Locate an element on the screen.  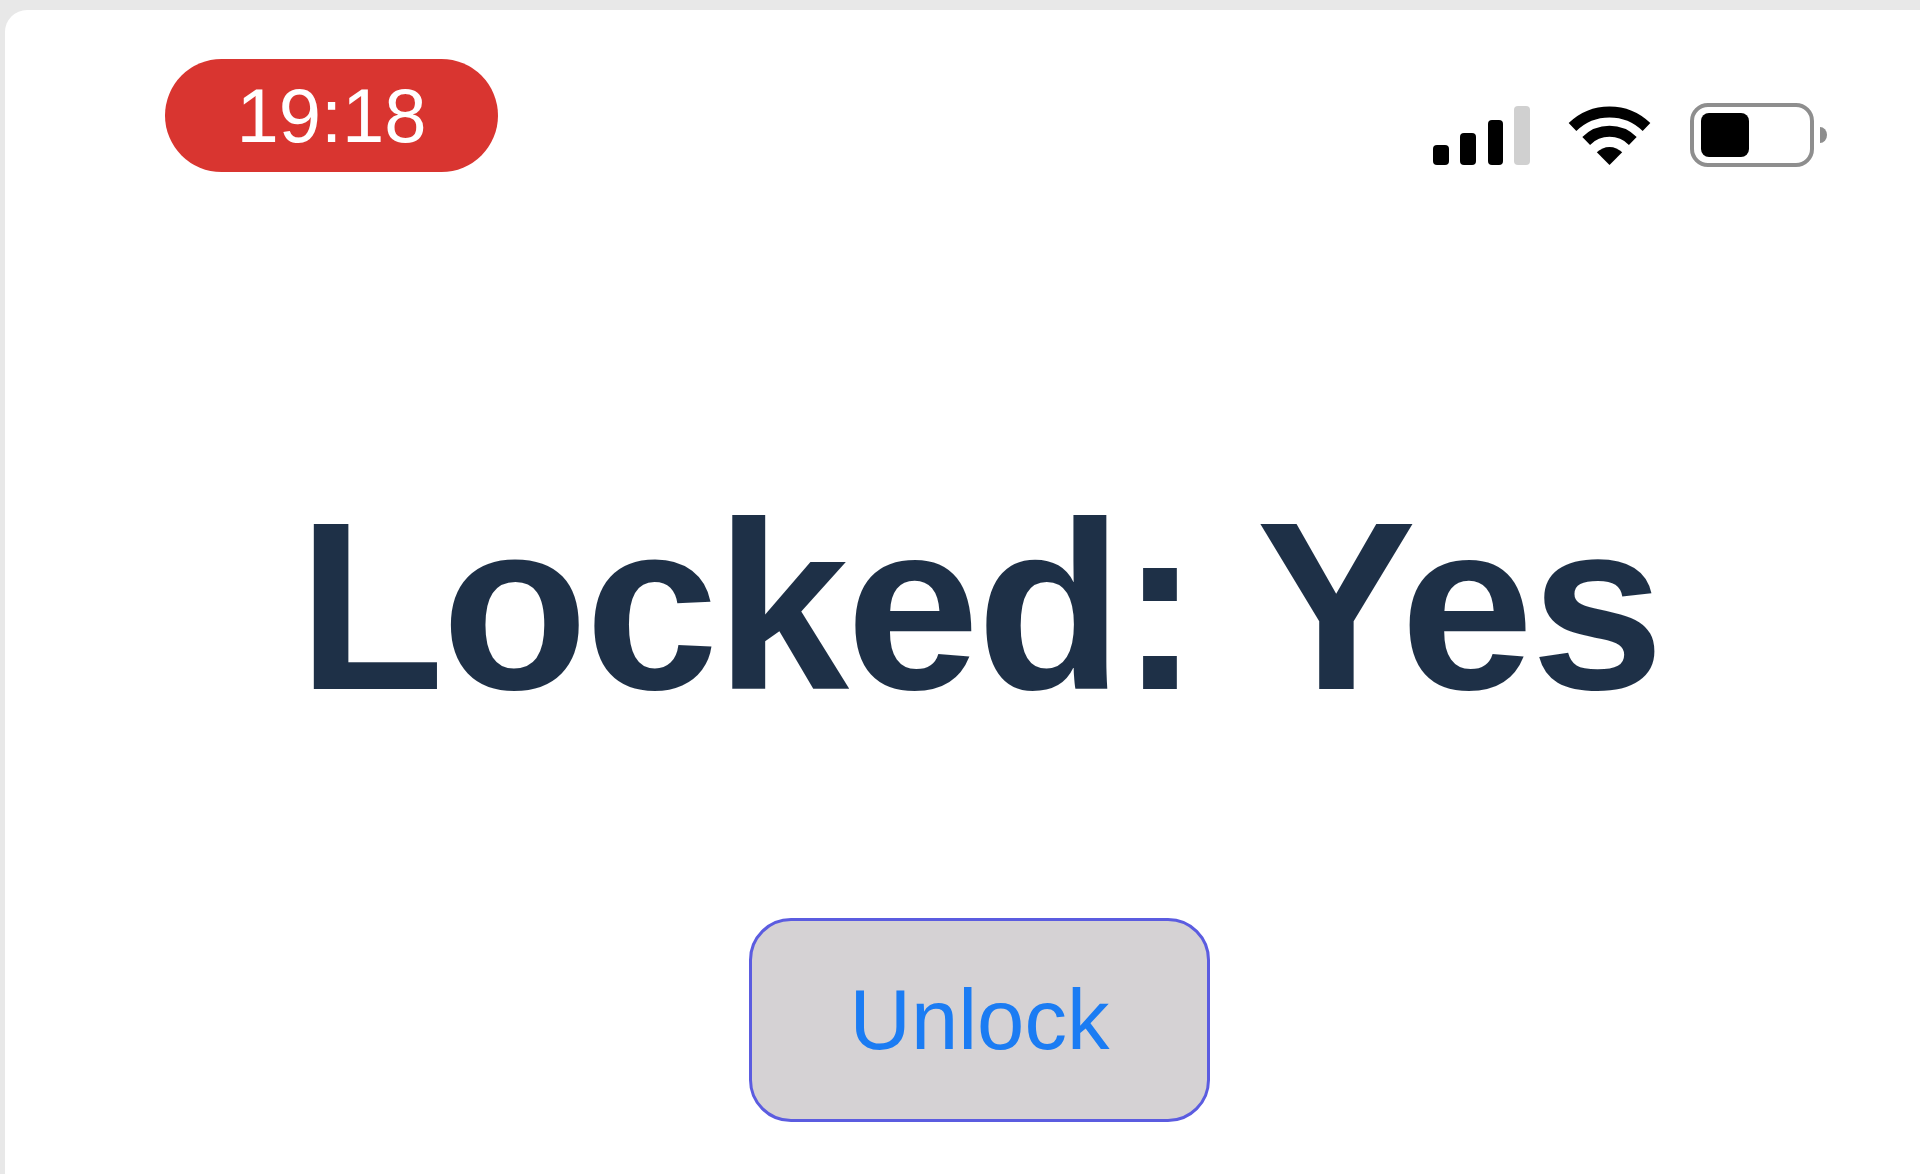
status-time: 19:18 is located at coordinates (331, 115).